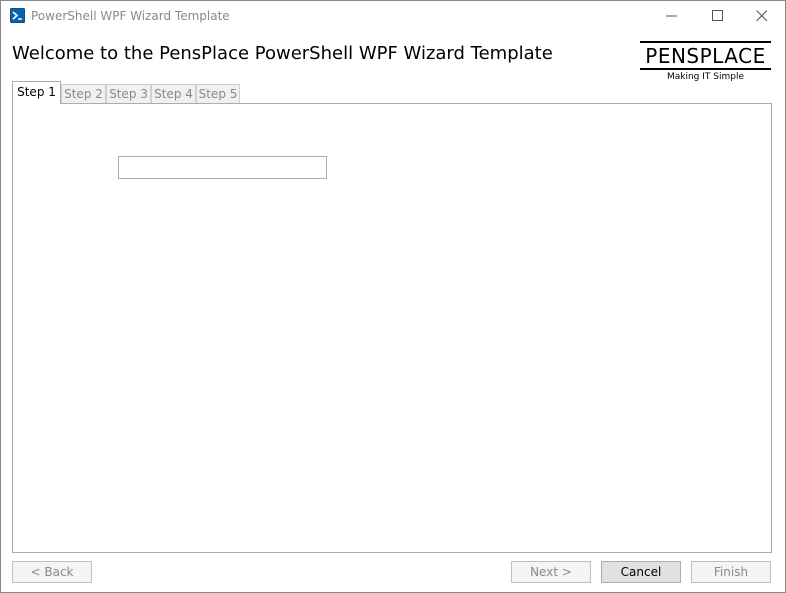 The width and height of the screenshot is (786, 593). I want to click on minimize-button, so click(672, 16).